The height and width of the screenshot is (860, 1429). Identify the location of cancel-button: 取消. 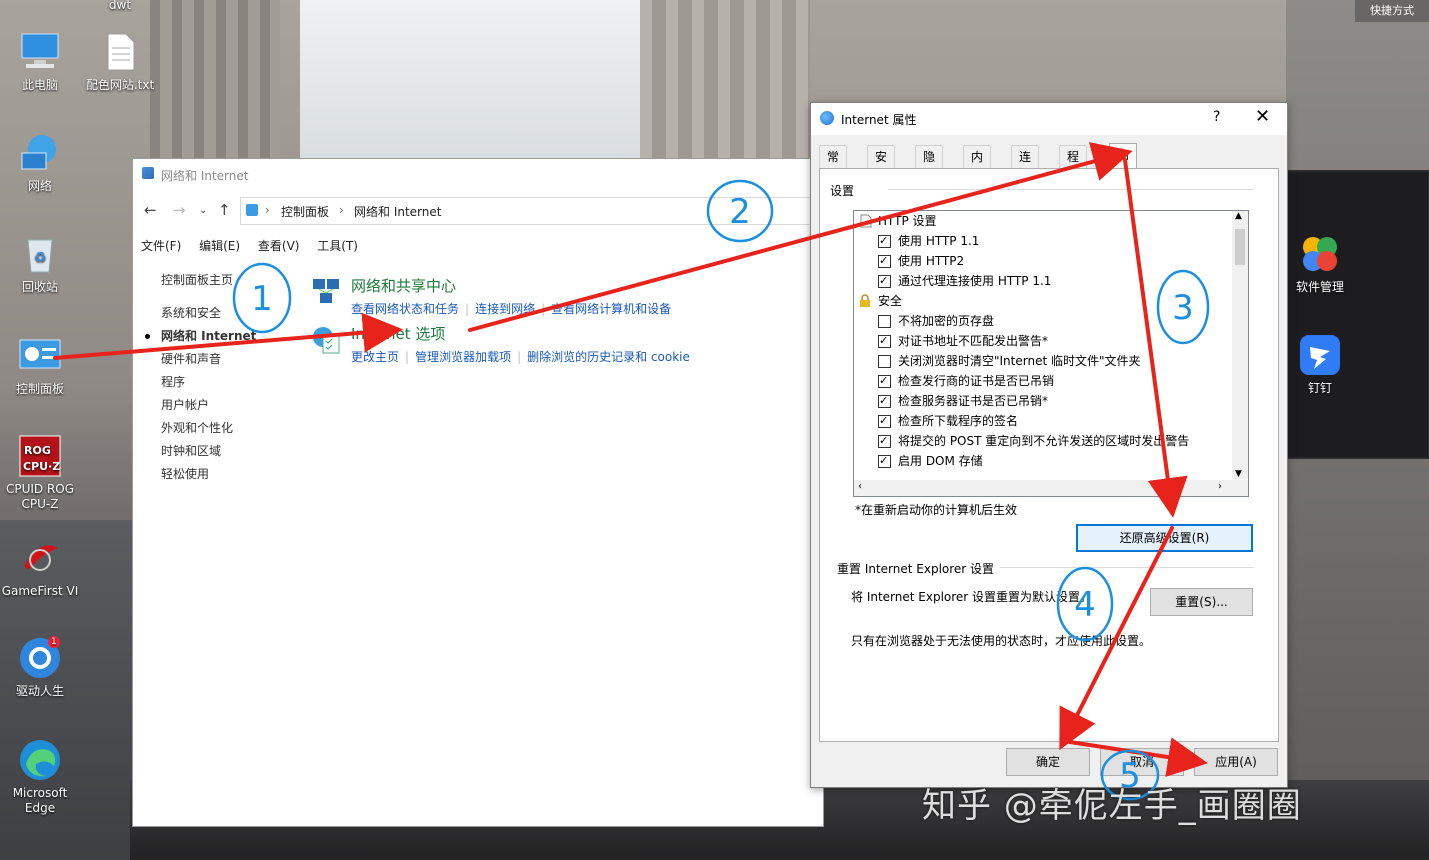
(1142, 762).